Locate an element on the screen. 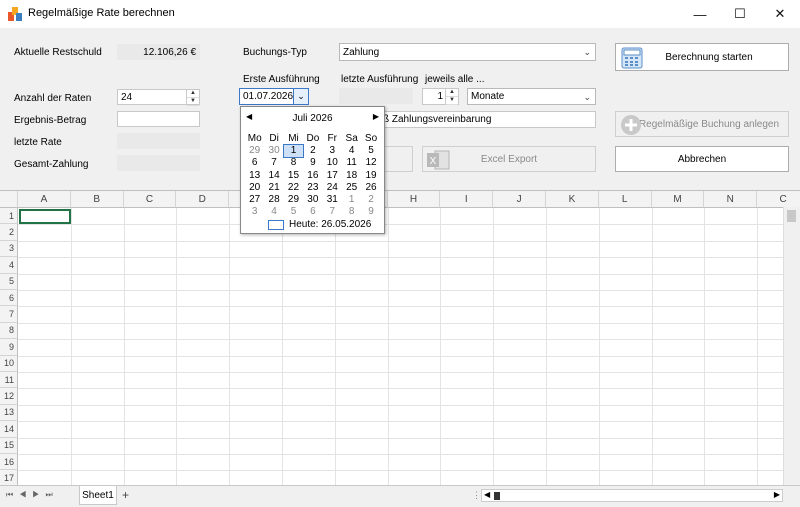 Image resolution: width=800 pixels, height=507 pixels. scroll-left-icon: ◀ is located at coordinates (487, 494).